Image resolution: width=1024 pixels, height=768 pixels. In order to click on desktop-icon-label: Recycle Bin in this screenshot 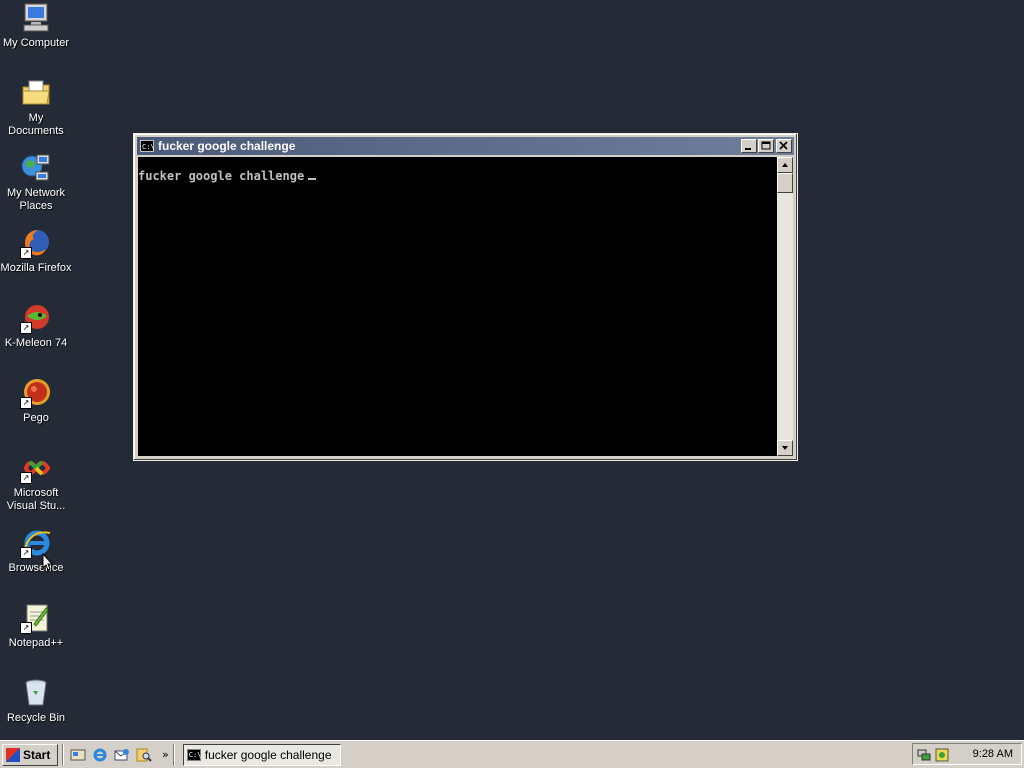, I will do `click(36, 718)`.